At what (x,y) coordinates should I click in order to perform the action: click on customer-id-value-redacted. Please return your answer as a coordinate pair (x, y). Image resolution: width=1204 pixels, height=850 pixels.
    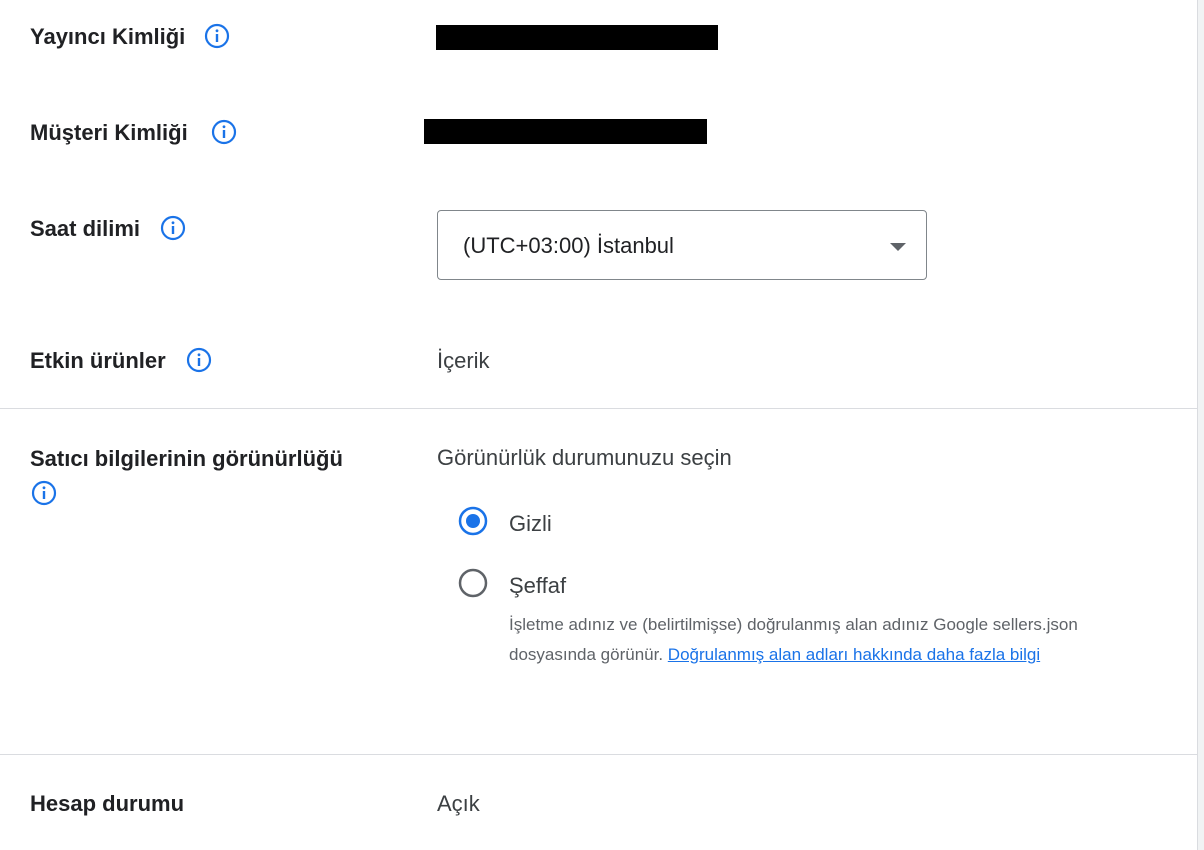
    Looking at the image, I should click on (565, 131).